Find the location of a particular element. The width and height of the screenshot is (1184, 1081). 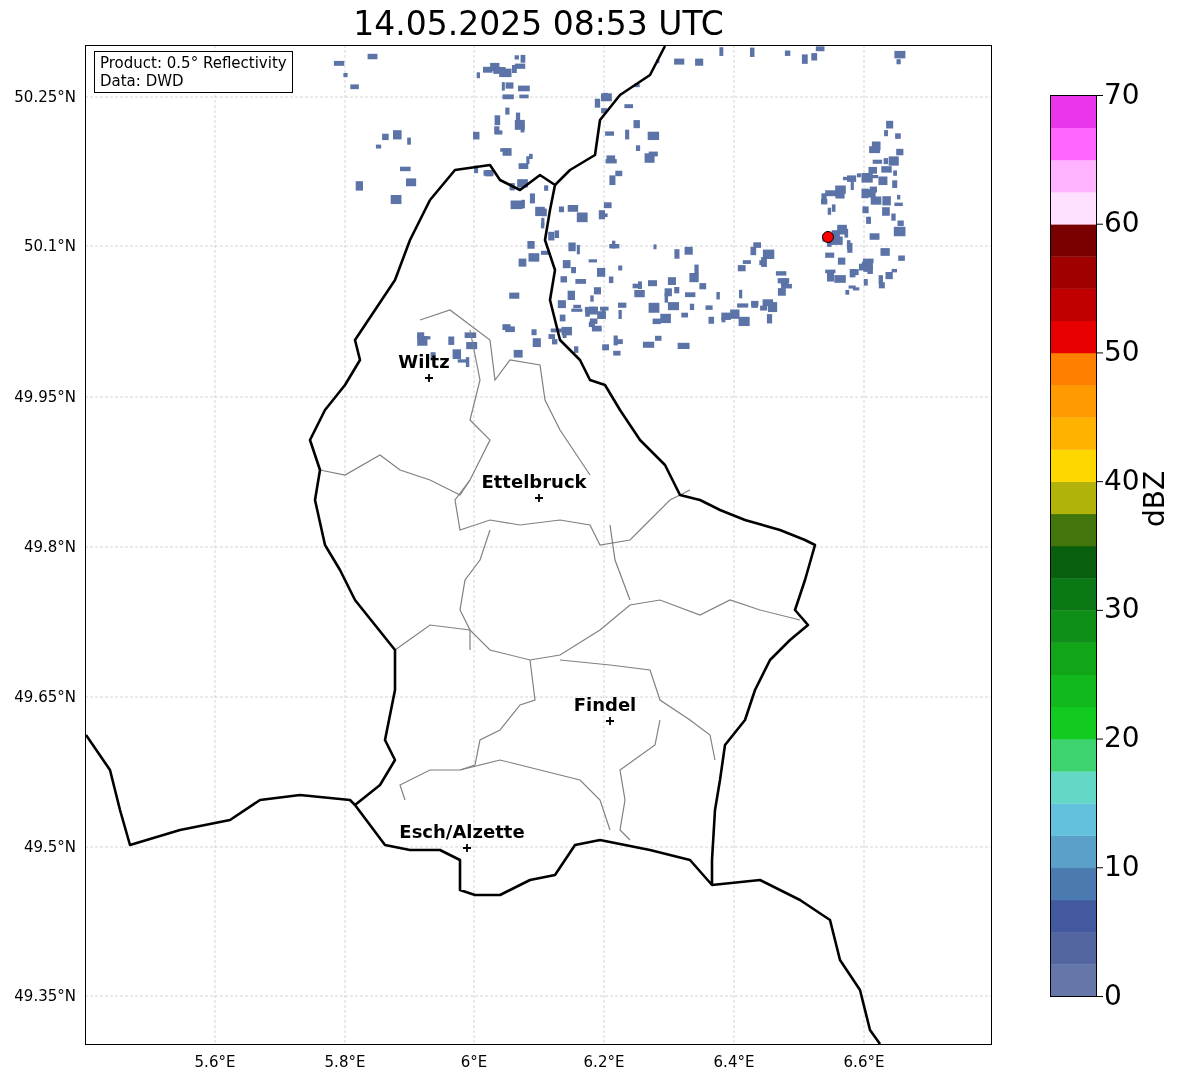

radar-site-marker is located at coordinates (828, 237).